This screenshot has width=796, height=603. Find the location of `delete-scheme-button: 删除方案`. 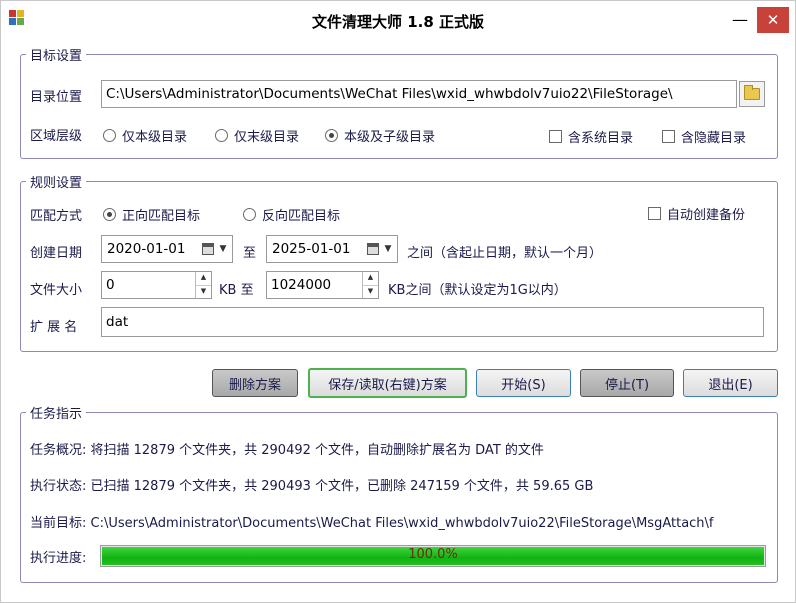

delete-scheme-button: 删除方案 is located at coordinates (255, 383).